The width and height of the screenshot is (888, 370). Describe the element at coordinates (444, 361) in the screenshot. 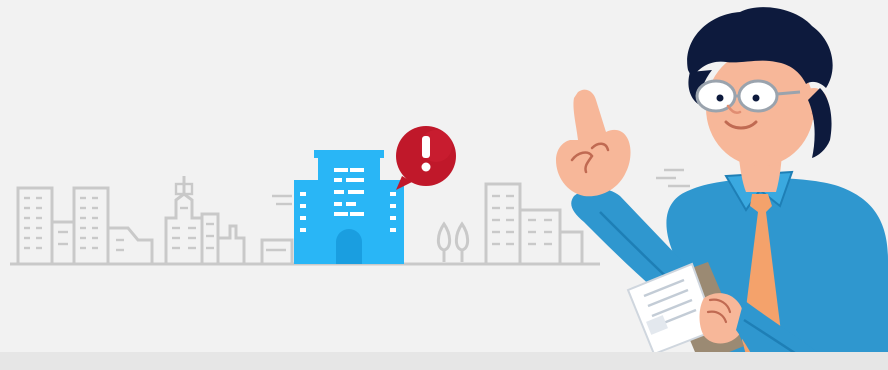

I see `bottom-strip` at that location.